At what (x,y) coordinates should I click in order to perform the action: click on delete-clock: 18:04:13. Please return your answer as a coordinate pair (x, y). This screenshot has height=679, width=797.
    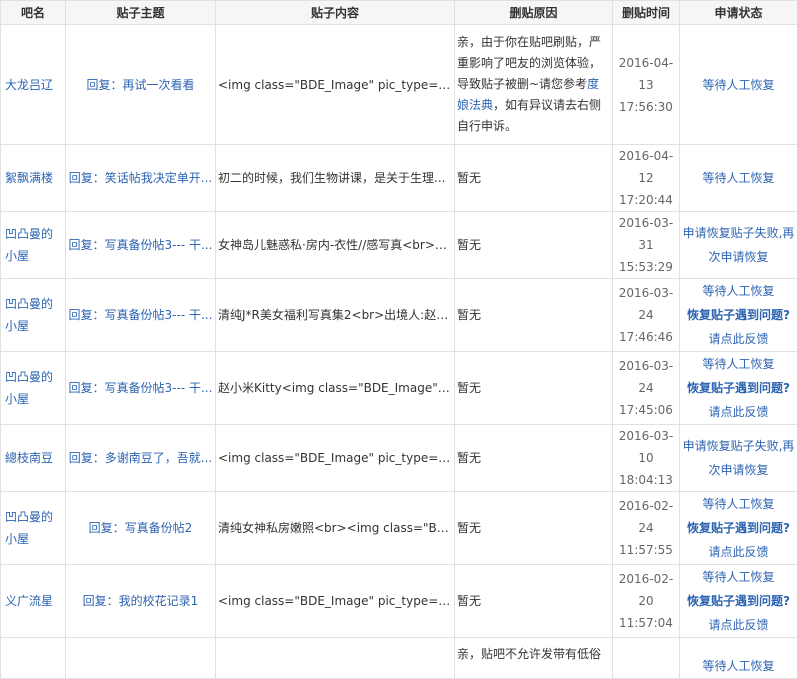
    Looking at the image, I should click on (646, 480).